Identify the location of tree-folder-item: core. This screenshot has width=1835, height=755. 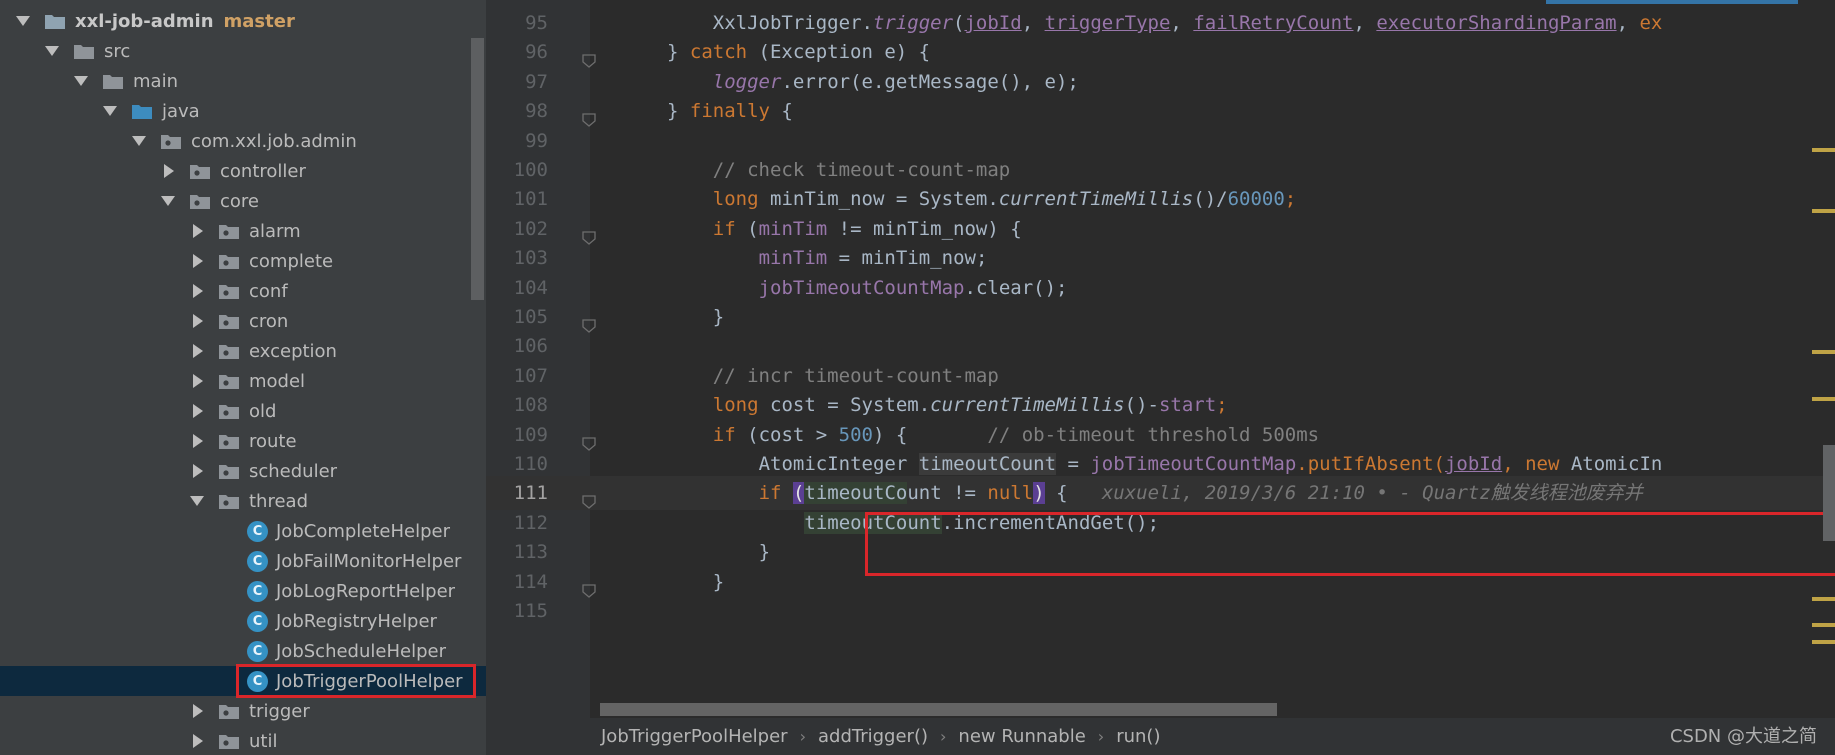
(243, 201).